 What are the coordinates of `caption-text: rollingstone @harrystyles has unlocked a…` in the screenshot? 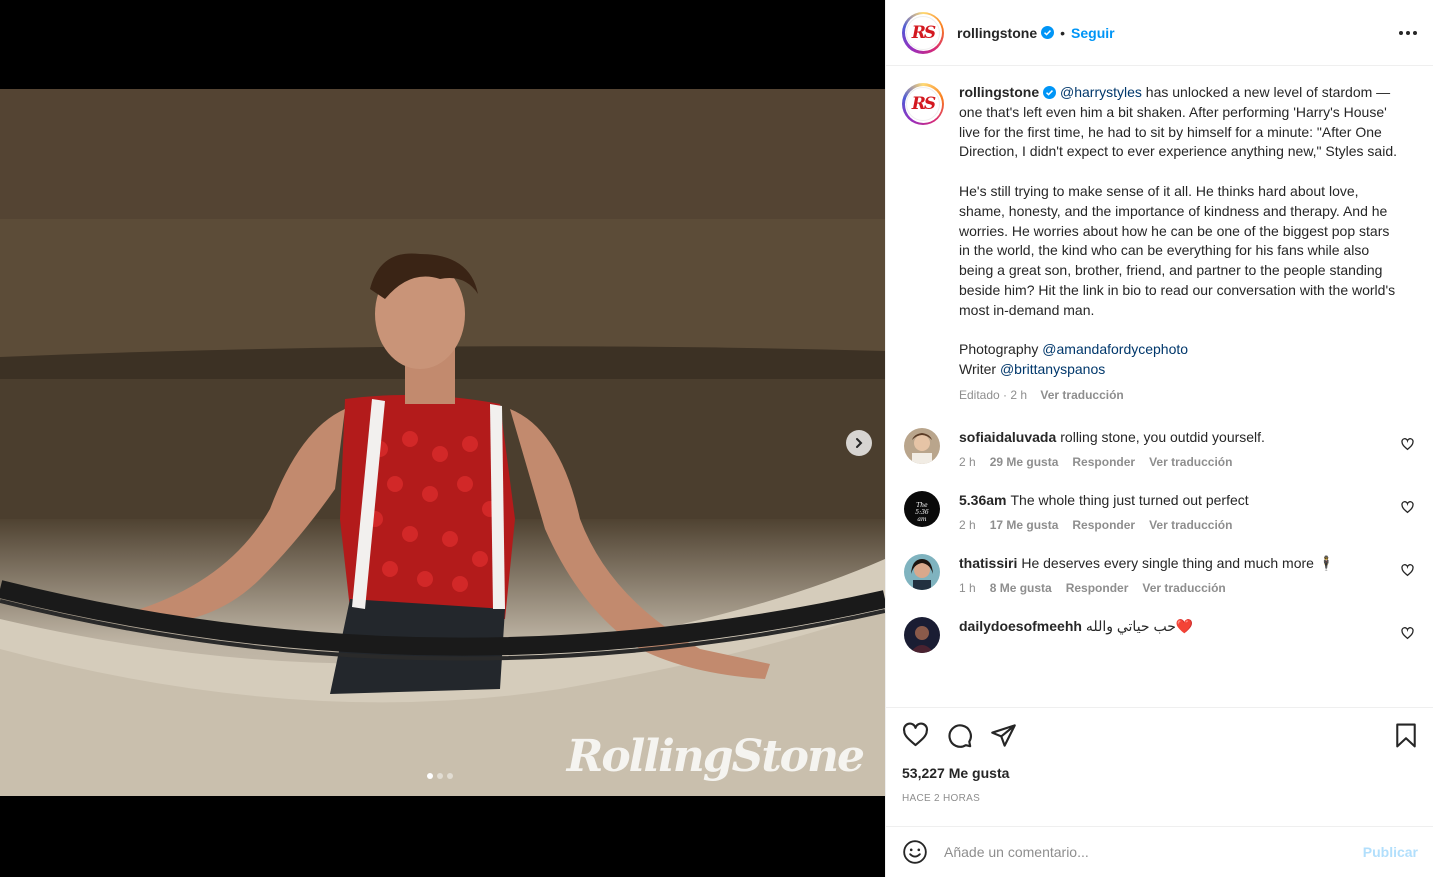 It's located at (1181, 244).